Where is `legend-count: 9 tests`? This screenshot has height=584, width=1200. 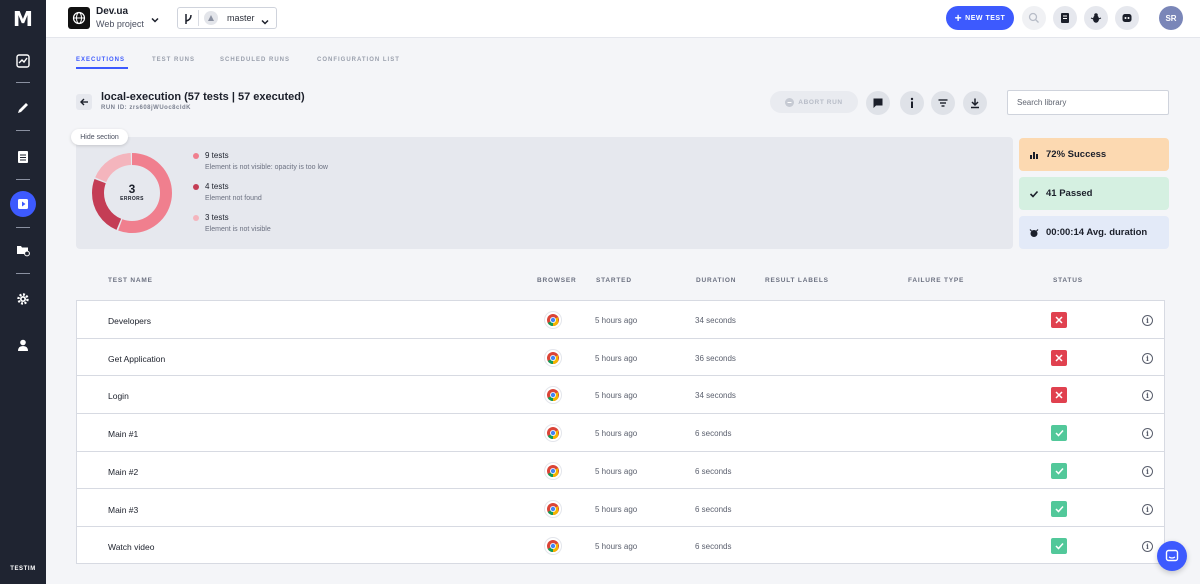
legend-count: 9 tests is located at coordinates (217, 155).